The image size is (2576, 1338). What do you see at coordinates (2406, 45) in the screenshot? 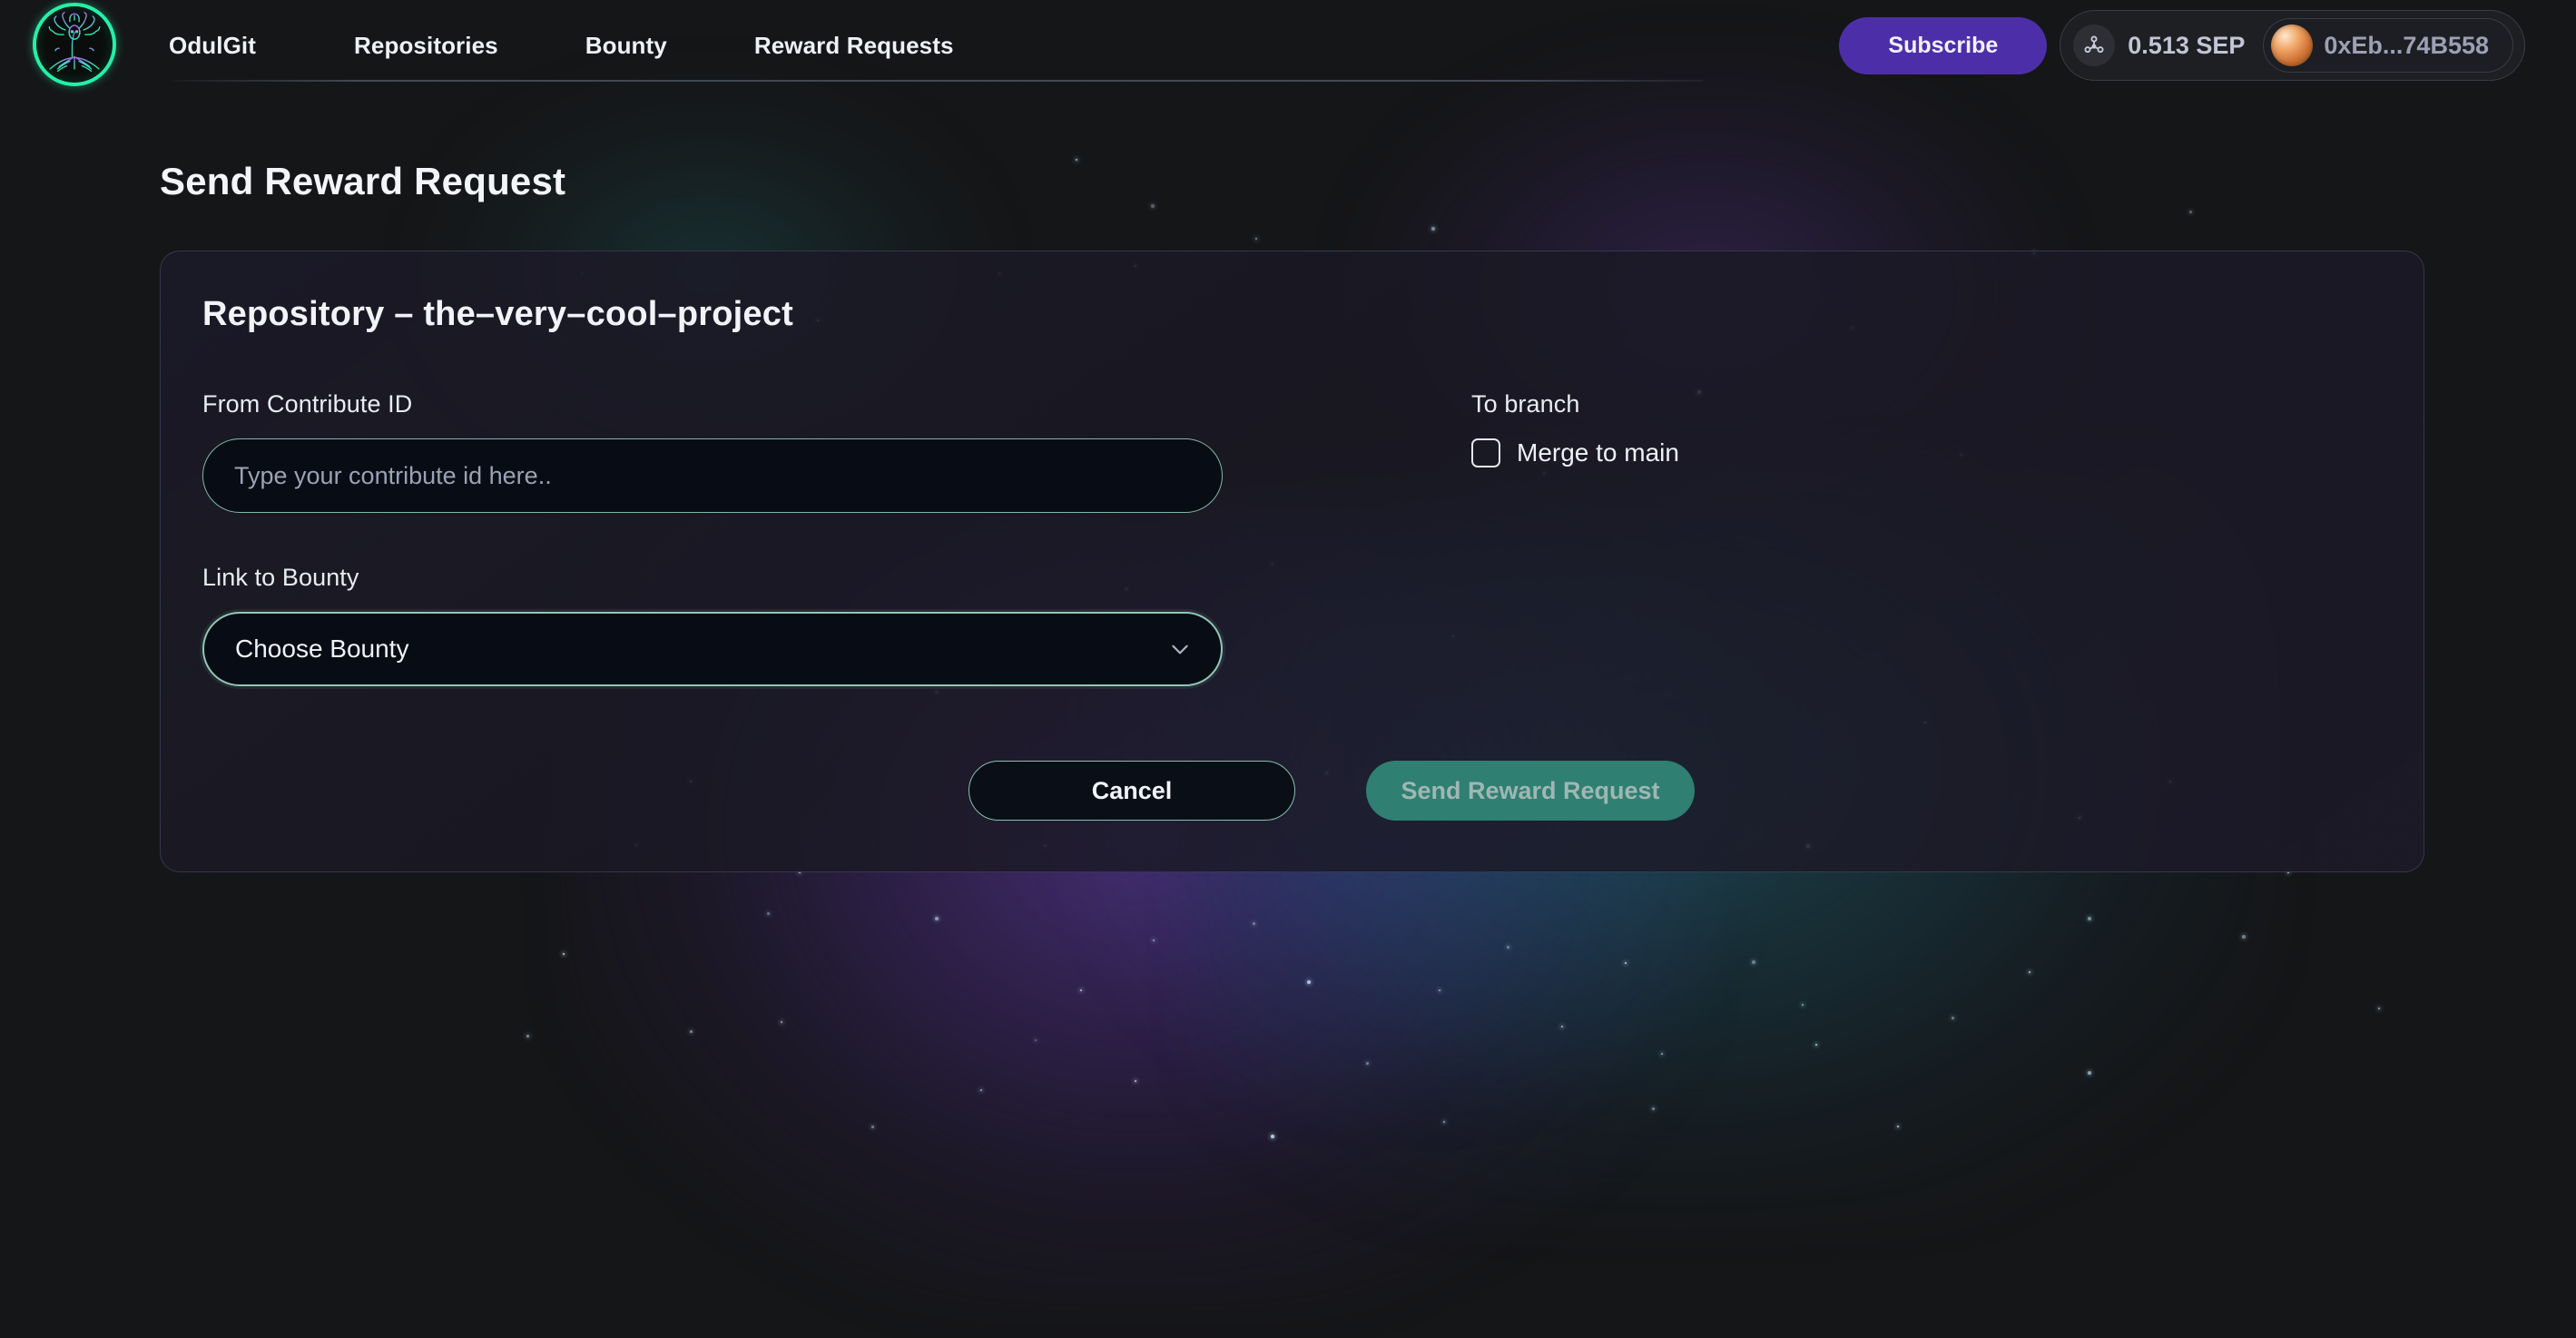
I see `wallet-address-label: 0xEb...74B558` at bounding box center [2406, 45].